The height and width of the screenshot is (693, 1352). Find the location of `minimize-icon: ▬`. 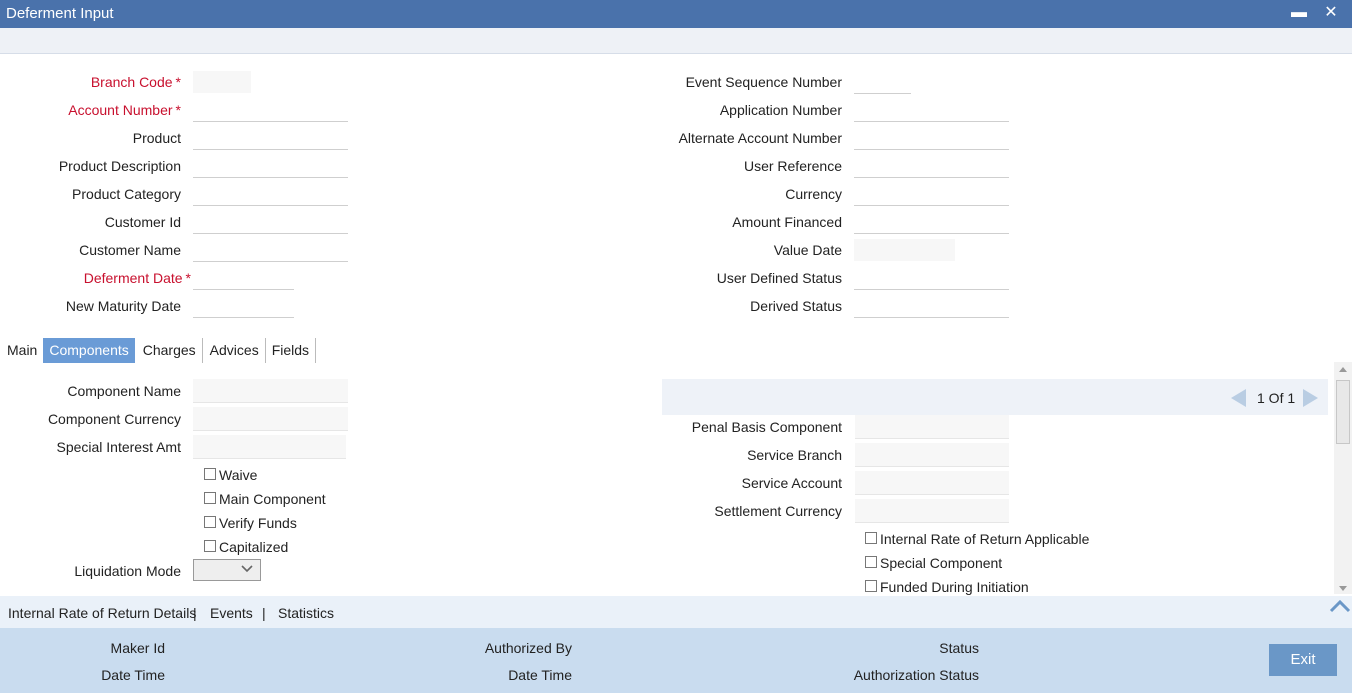

minimize-icon: ▬ is located at coordinates (1299, 13).